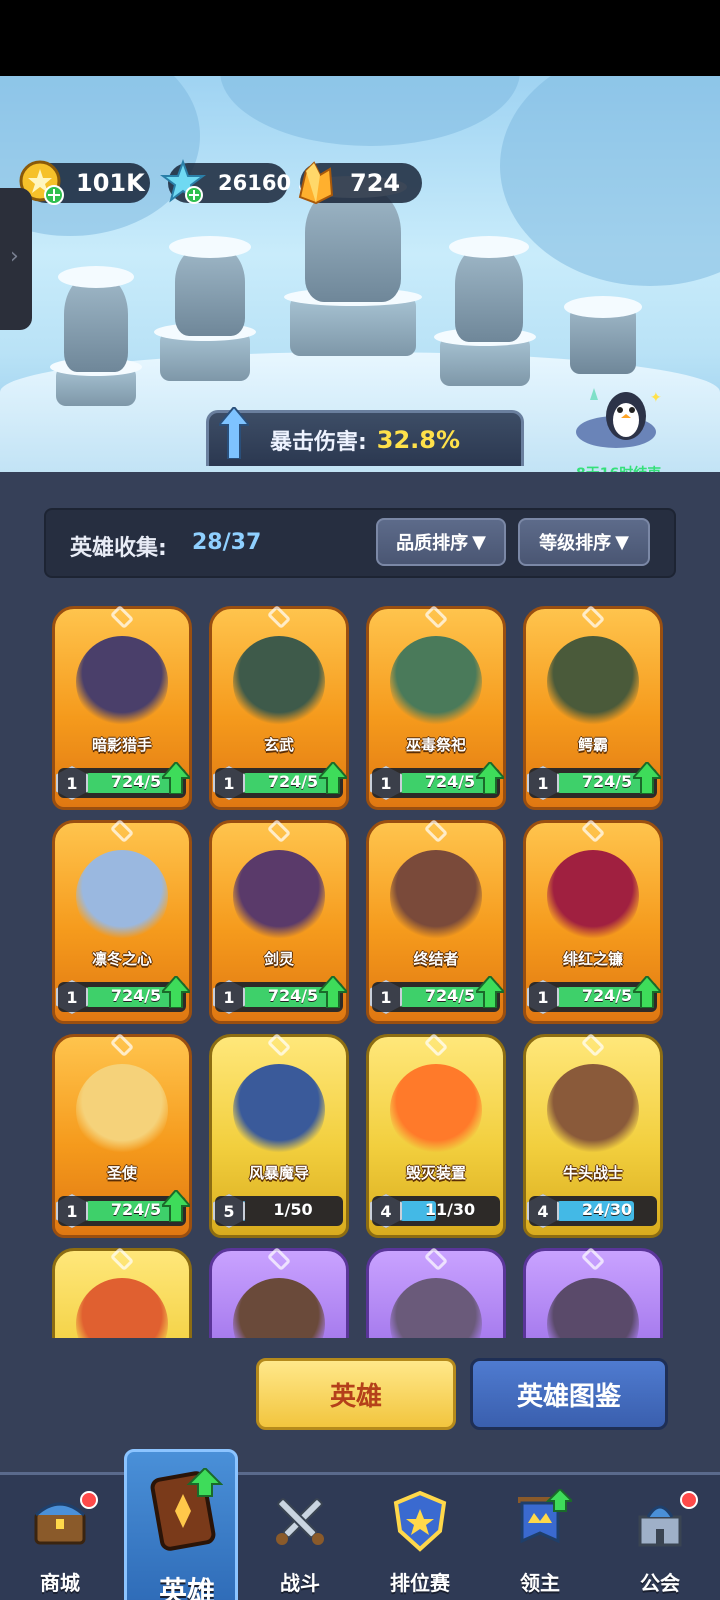  I want to click on hero-tab-button: 英雄, so click(356, 1394).